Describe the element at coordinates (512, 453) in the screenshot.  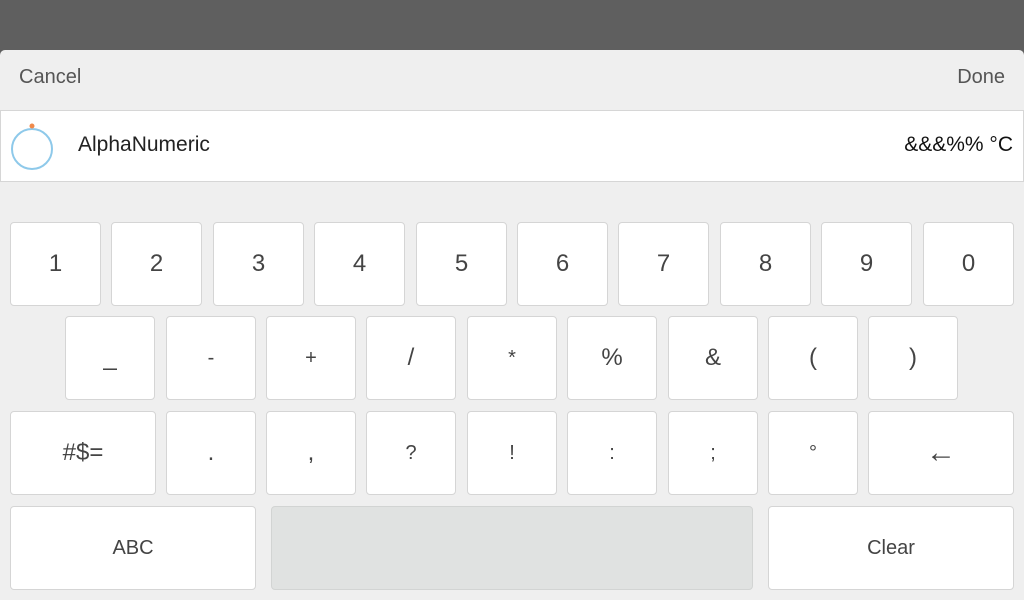
I see `key-exclamation: !` at that location.